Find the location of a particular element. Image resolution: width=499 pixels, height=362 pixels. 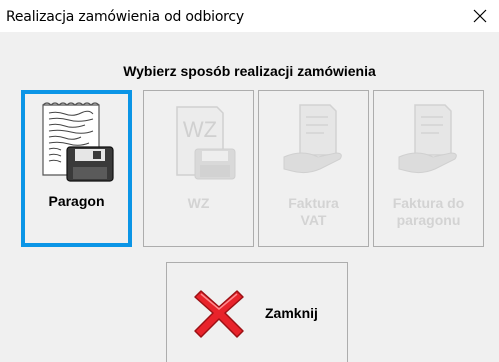

title-bar: Realizacja zamówienia od odbiorcy is located at coordinates (249, 16).